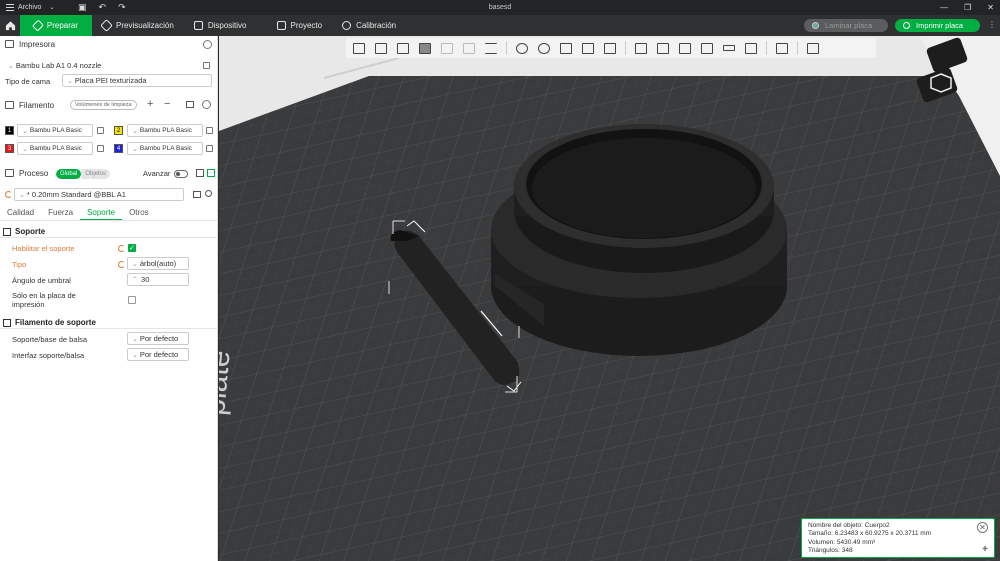  What do you see at coordinates (381, 48) in the screenshot?
I see `arrange-grid-button` at bounding box center [381, 48].